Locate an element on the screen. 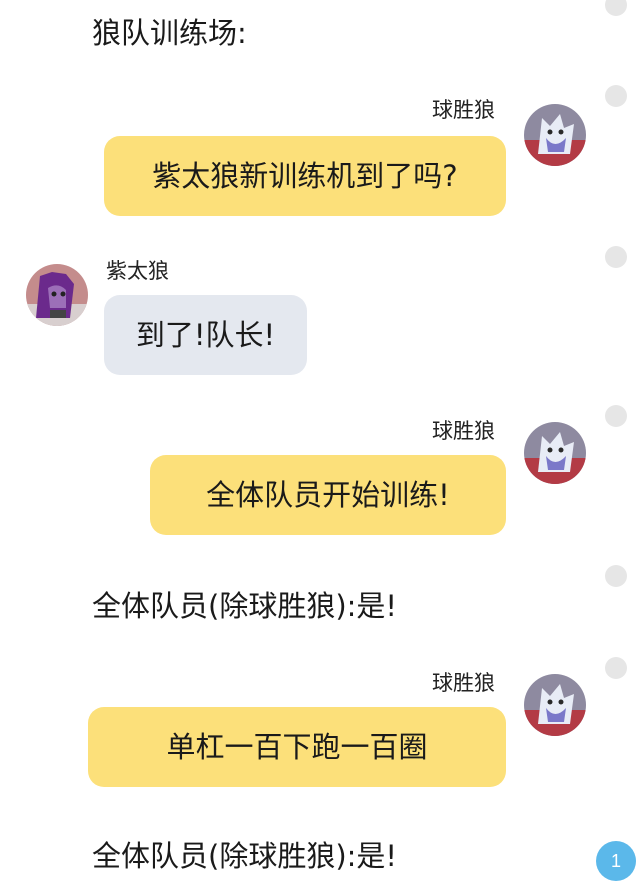 The height and width of the screenshot is (886, 640). message-text: 全体队员开始训练! is located at coordinates (328, 495).